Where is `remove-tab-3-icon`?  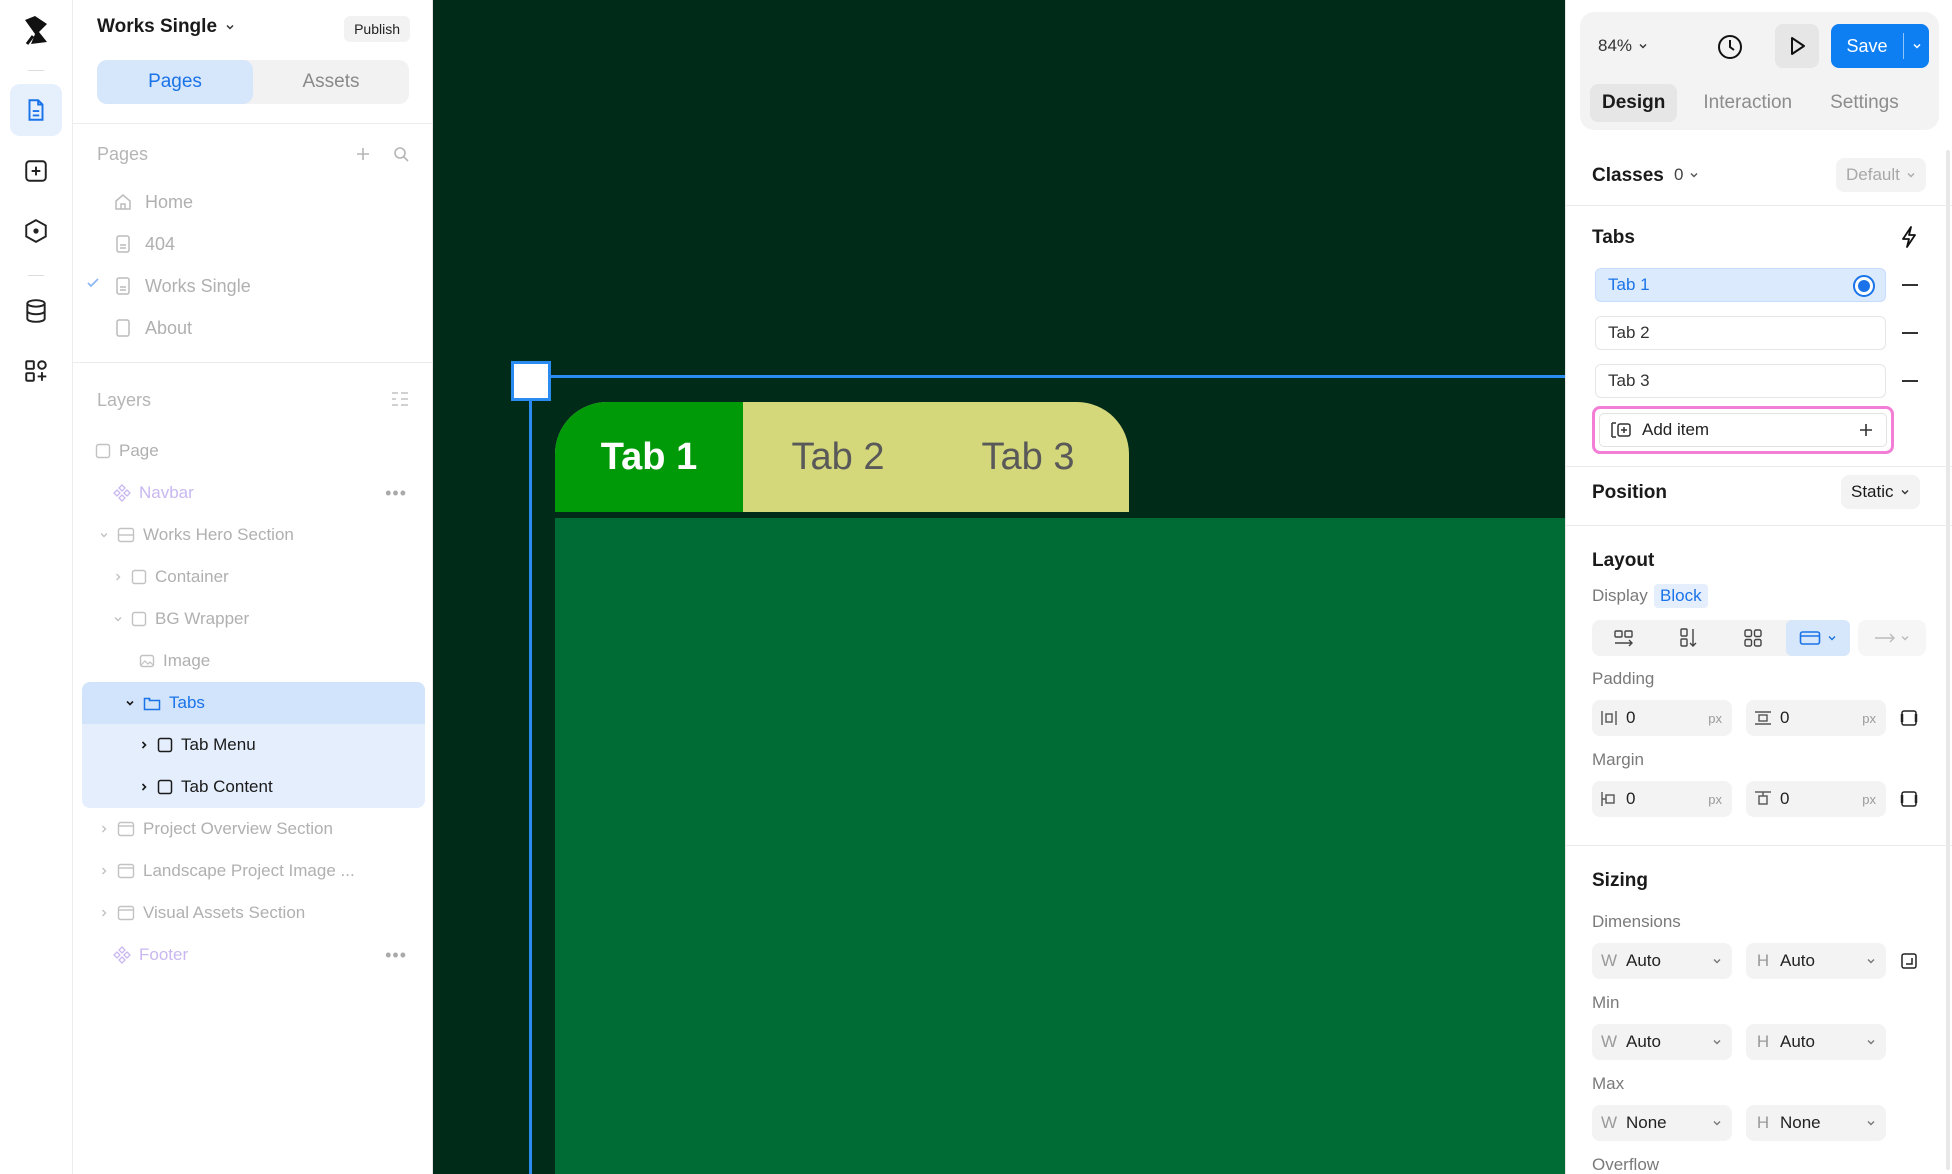 remove-tab-3-icon is located at coordinates (1910, 381).